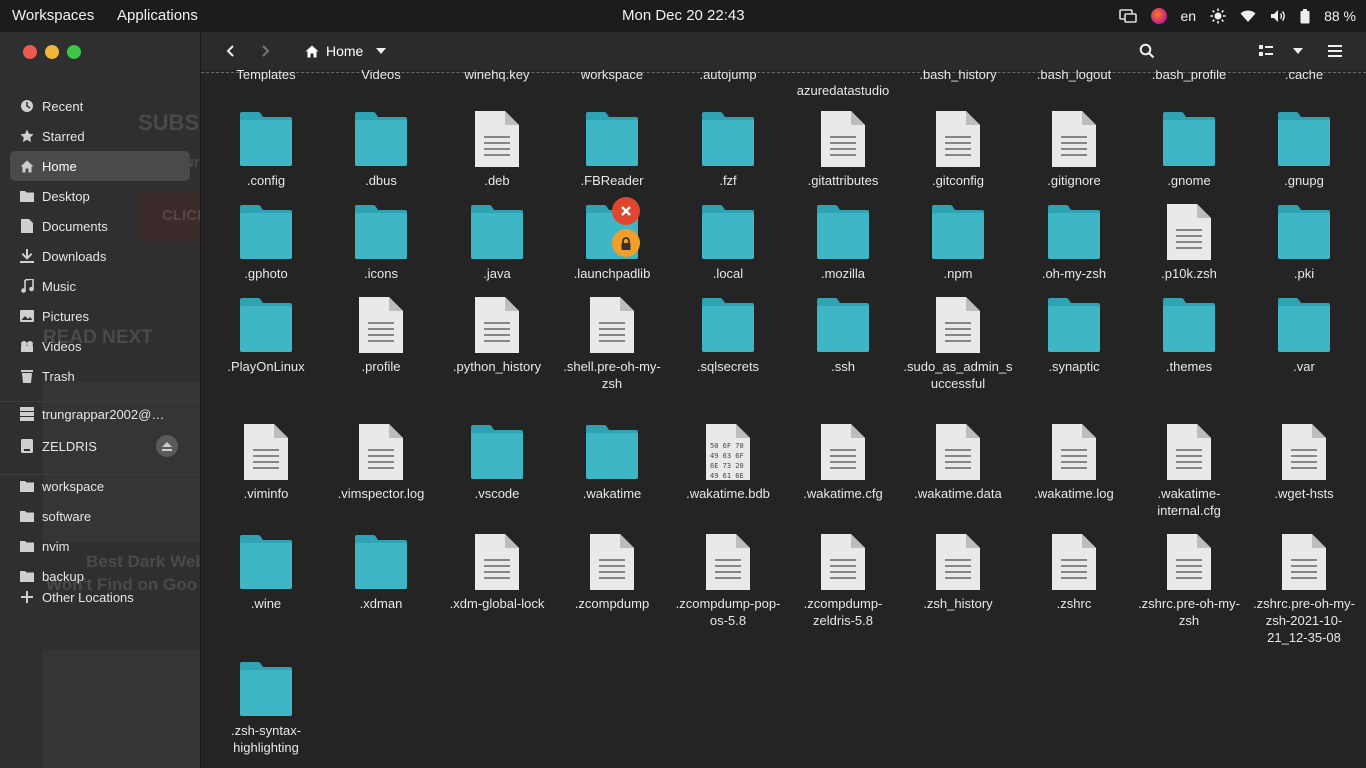 This screenshot has height=768, width=1366. Describe the element at coordinates (100, 546) in the screenshot. I see `sidebar-item-nvim: nvim` at that location.